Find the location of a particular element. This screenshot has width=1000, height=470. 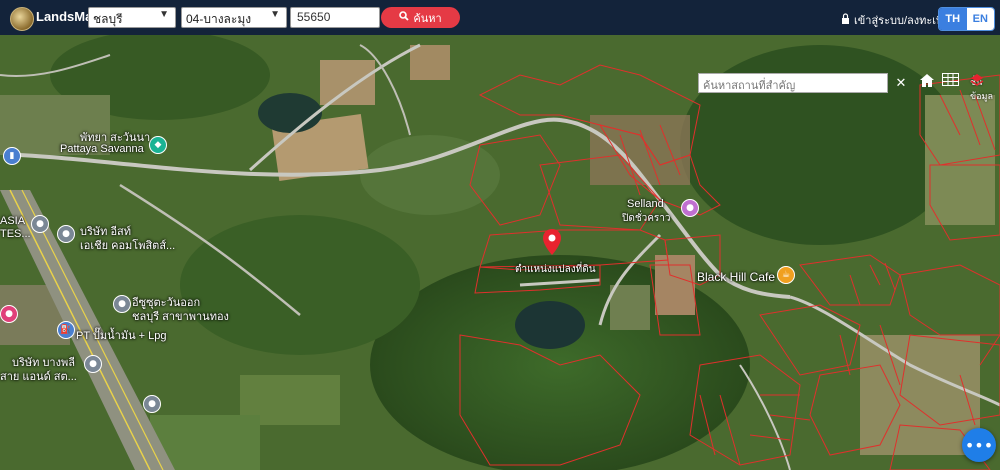

place-label-pattaya-savanna-en: Pattaya Savanna is located at coordinates (102, 149).